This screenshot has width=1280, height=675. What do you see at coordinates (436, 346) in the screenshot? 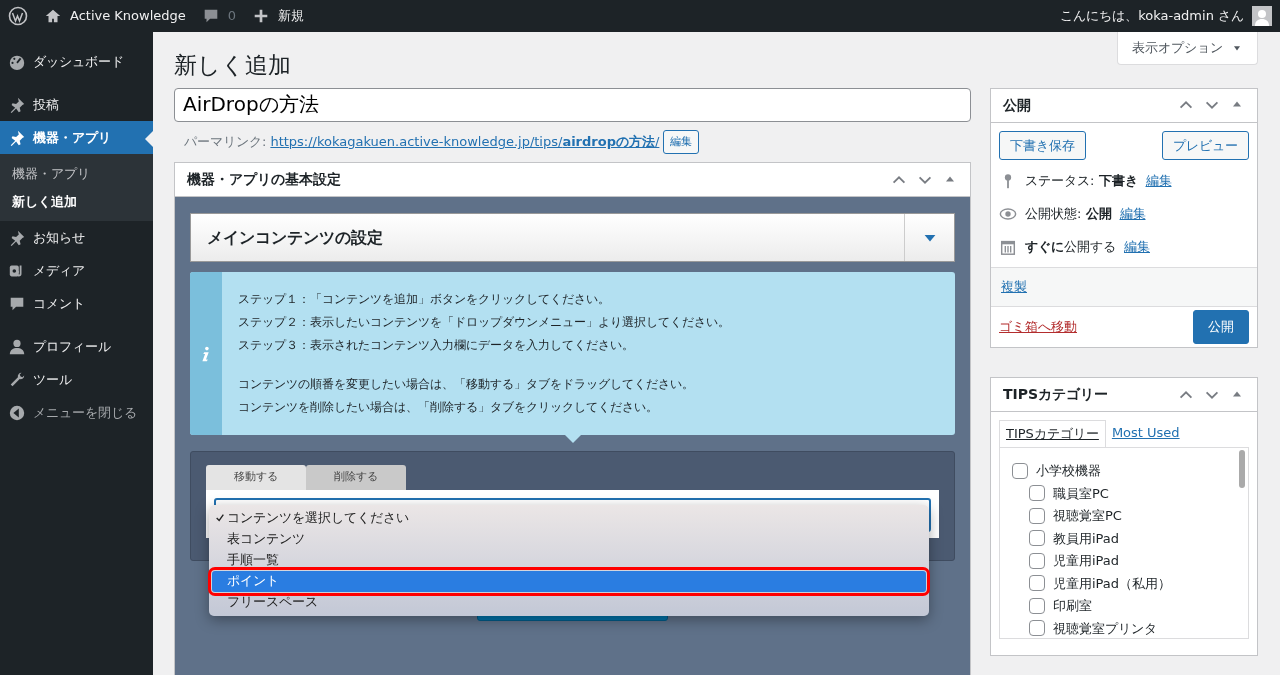
I see `info-text: ステップ３：表示されたコンテンツ入力欄にデータを入力してください。` at bounding box center [436, 346].